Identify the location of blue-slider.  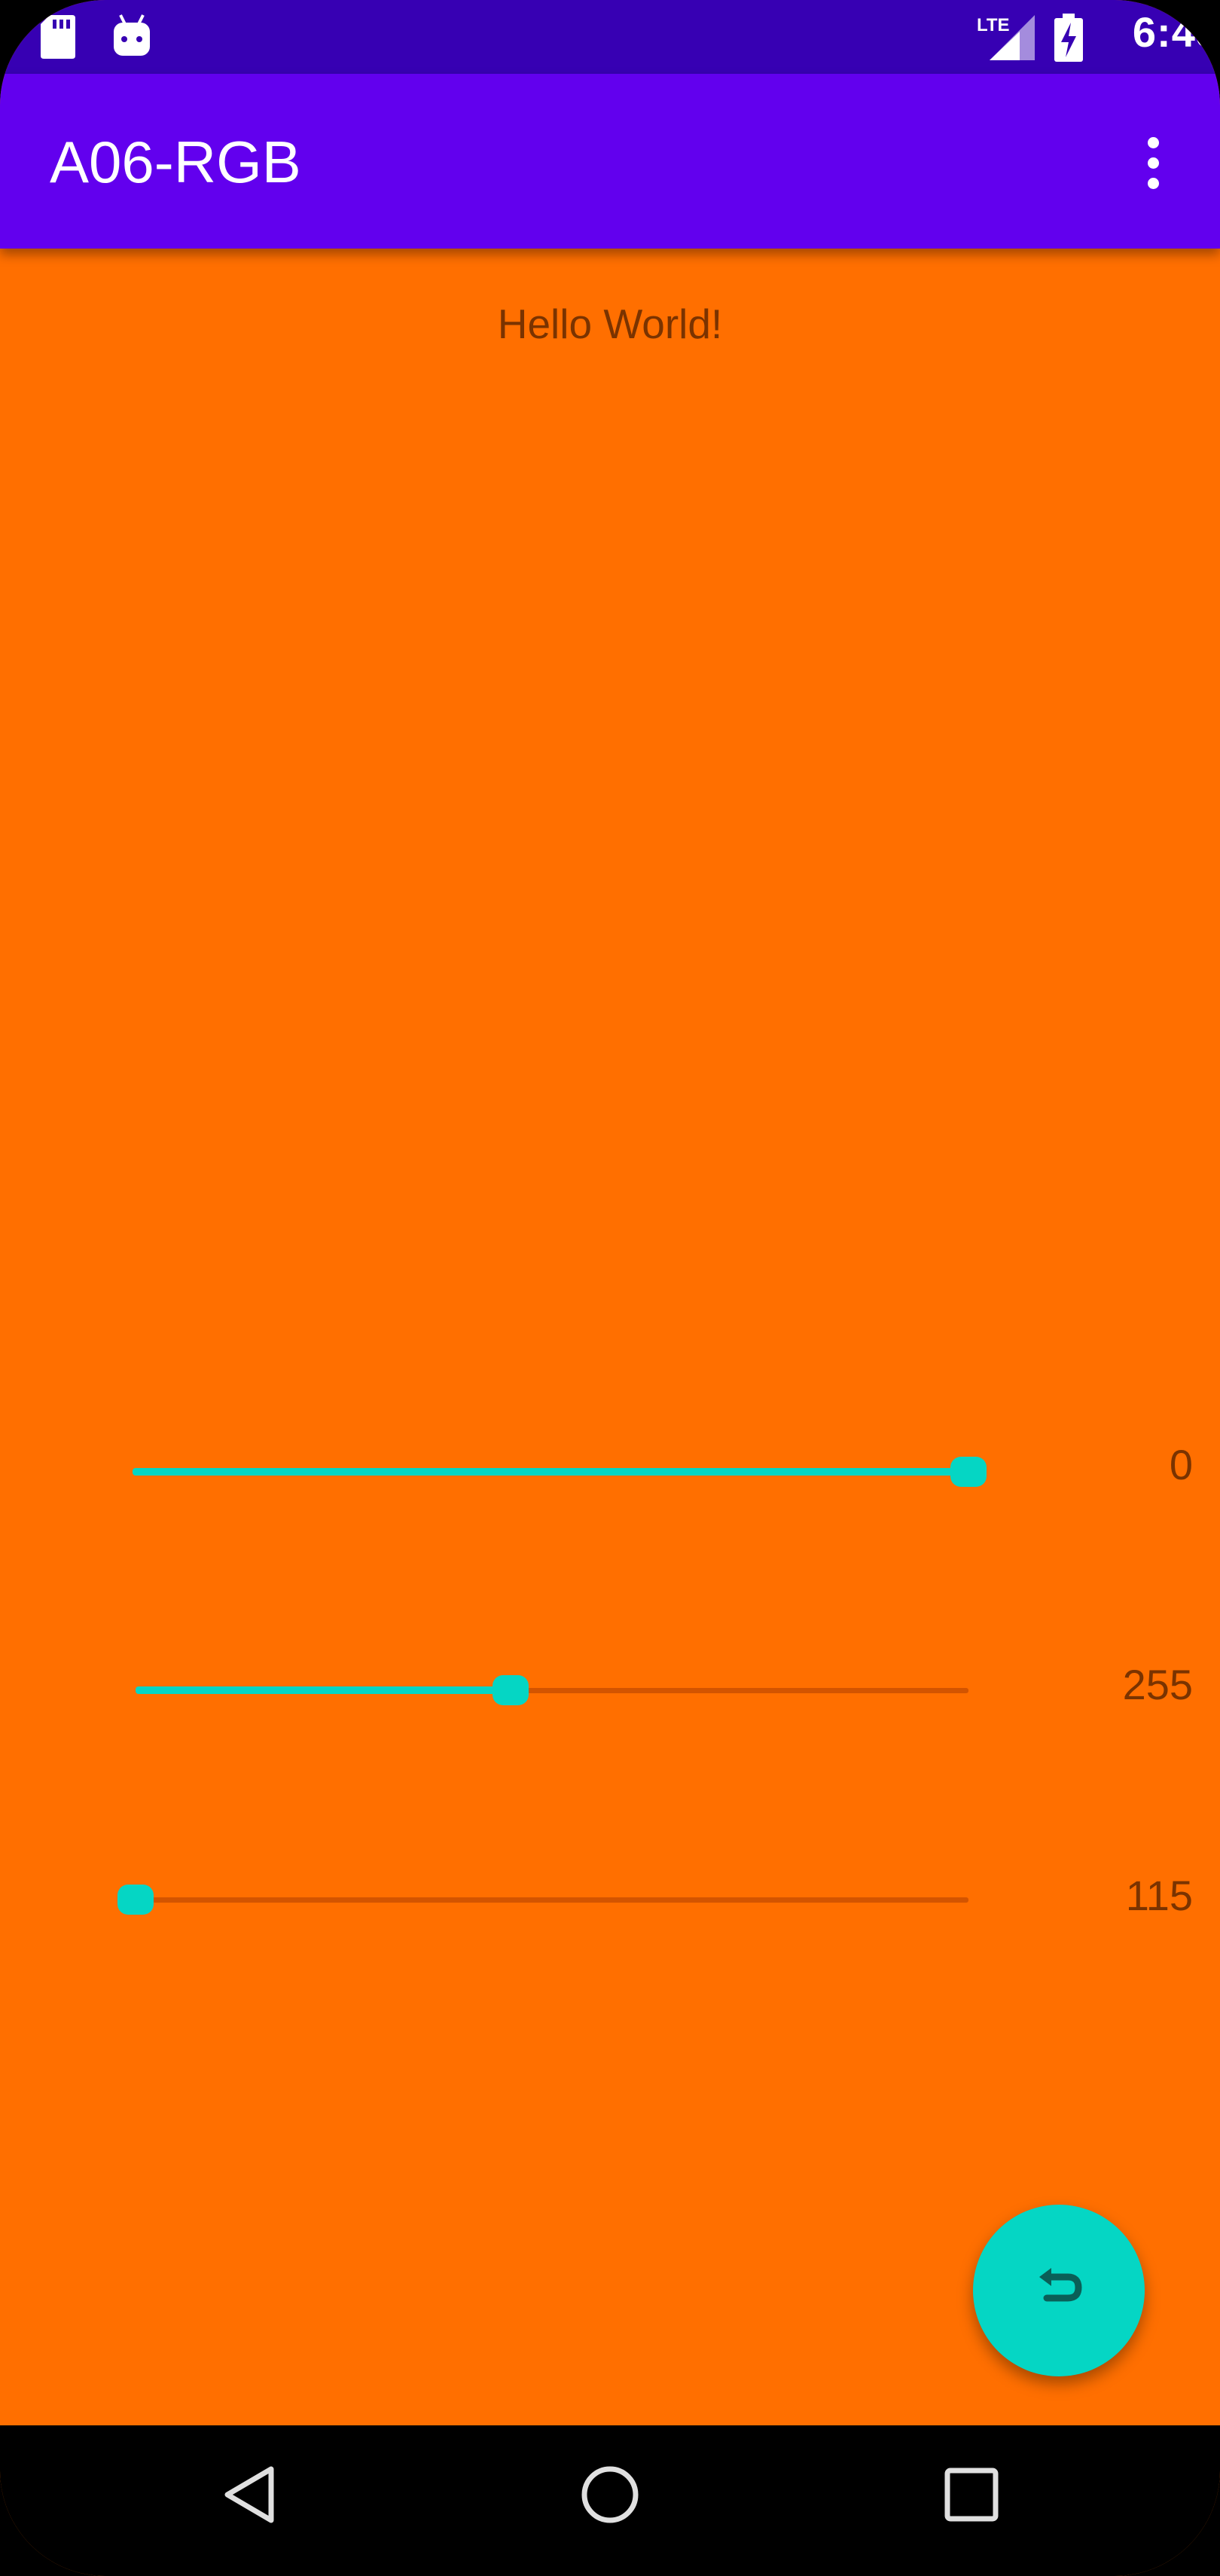
(542, 1899).